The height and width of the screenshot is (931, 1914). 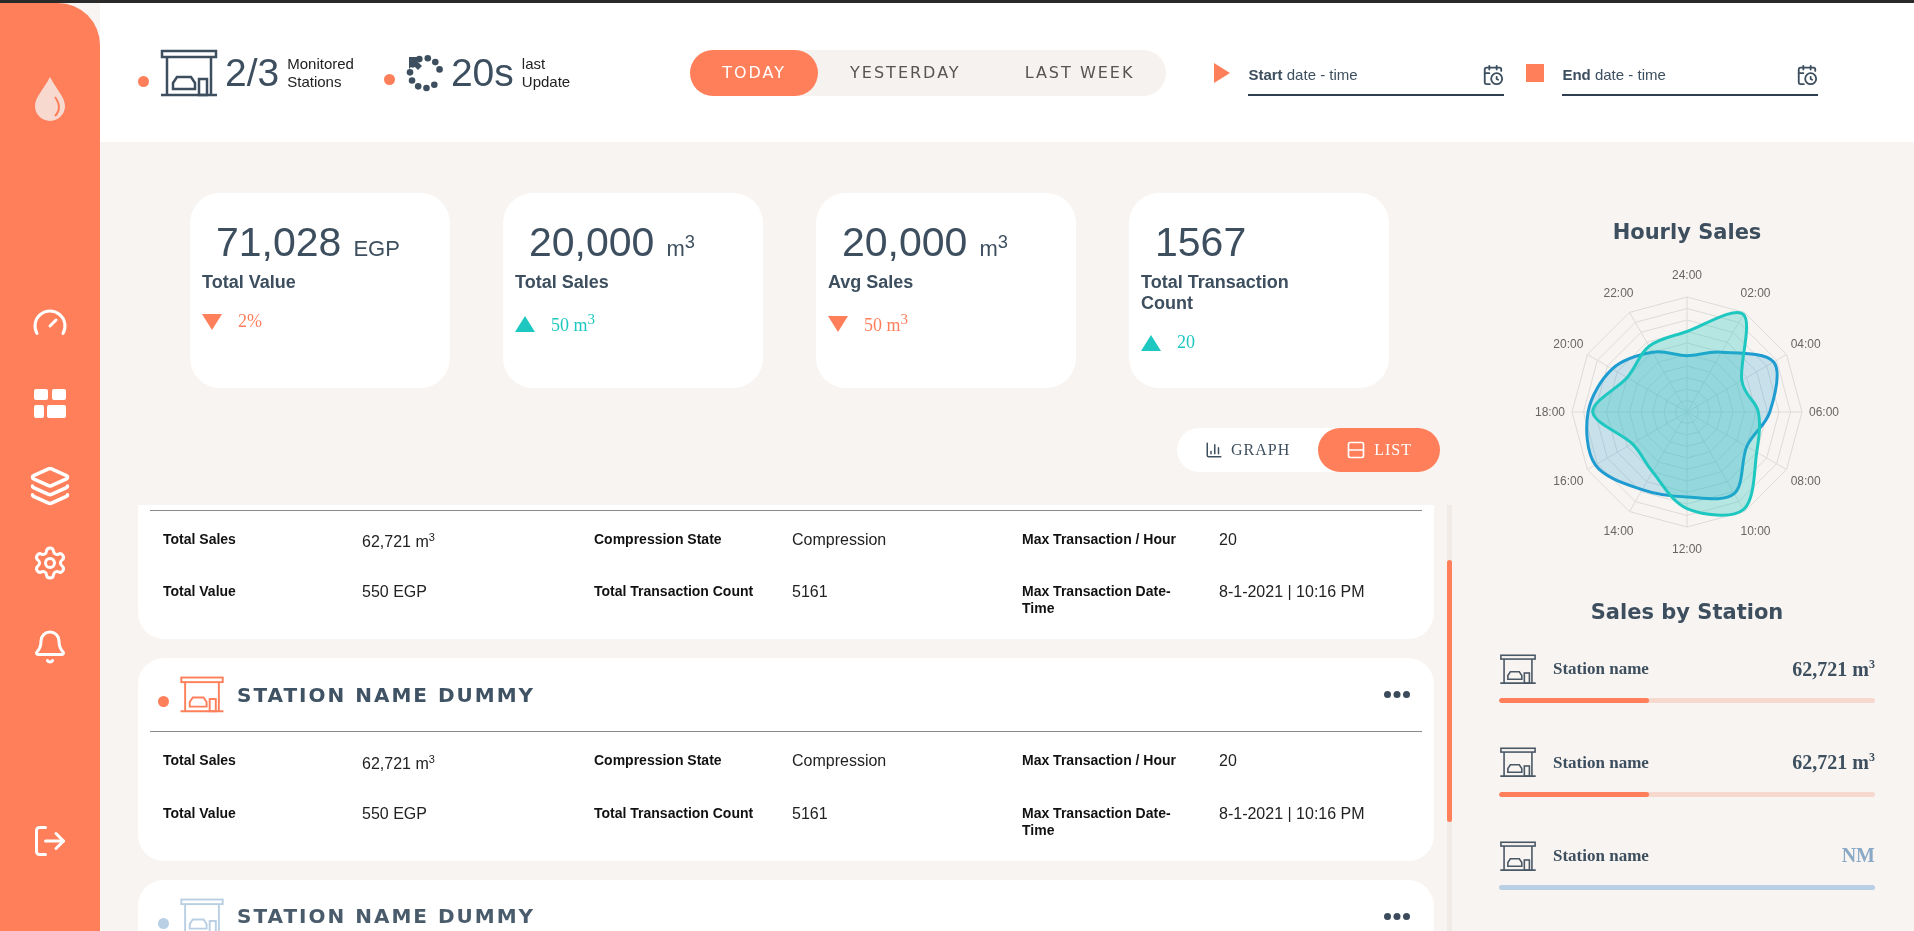 What do you see at coordinates (1215, 293) in the screenshot?
I see `kpi-label: Total Transaction Count` at bounding box center [1215, 293].